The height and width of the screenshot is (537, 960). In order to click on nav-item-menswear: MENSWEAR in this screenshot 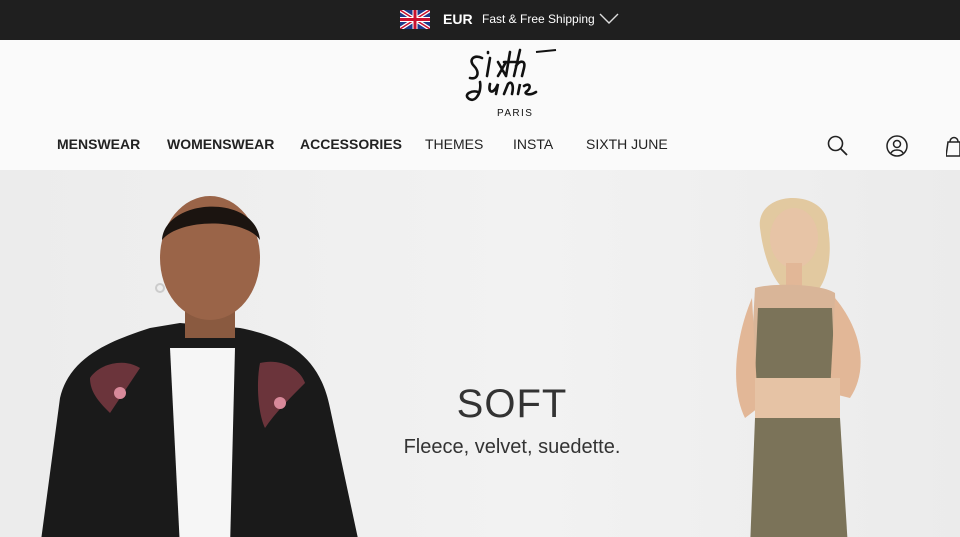, I will do `click(98, 144)`.